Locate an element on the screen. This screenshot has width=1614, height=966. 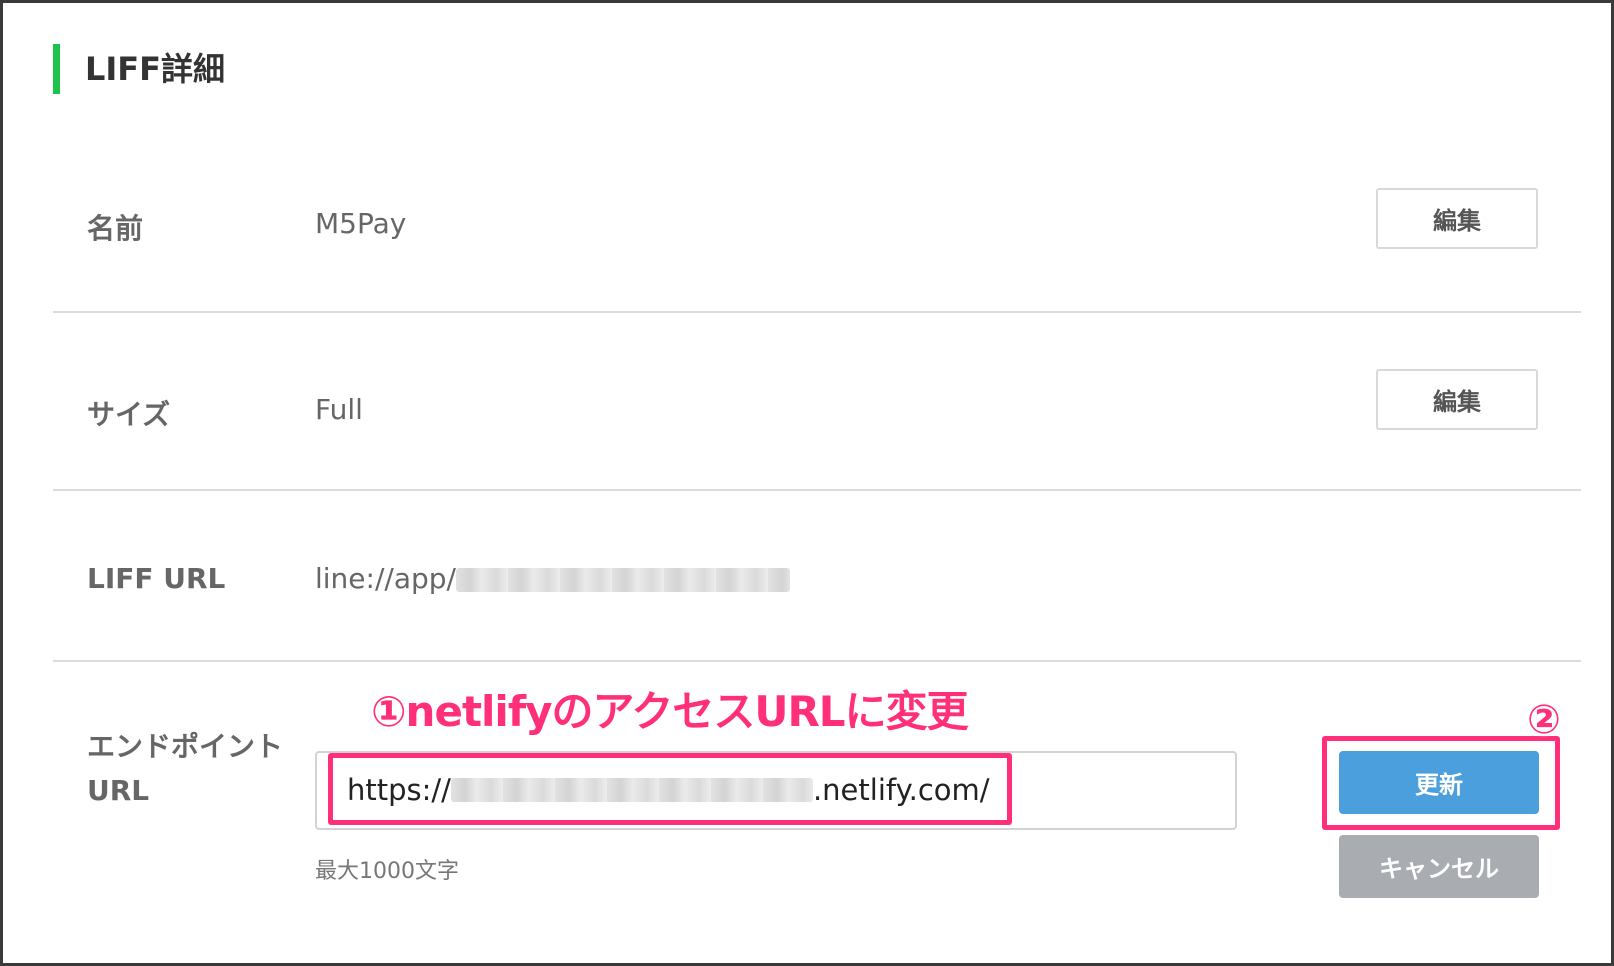
name-value: M5Pay is located at coordinates (361, 223).